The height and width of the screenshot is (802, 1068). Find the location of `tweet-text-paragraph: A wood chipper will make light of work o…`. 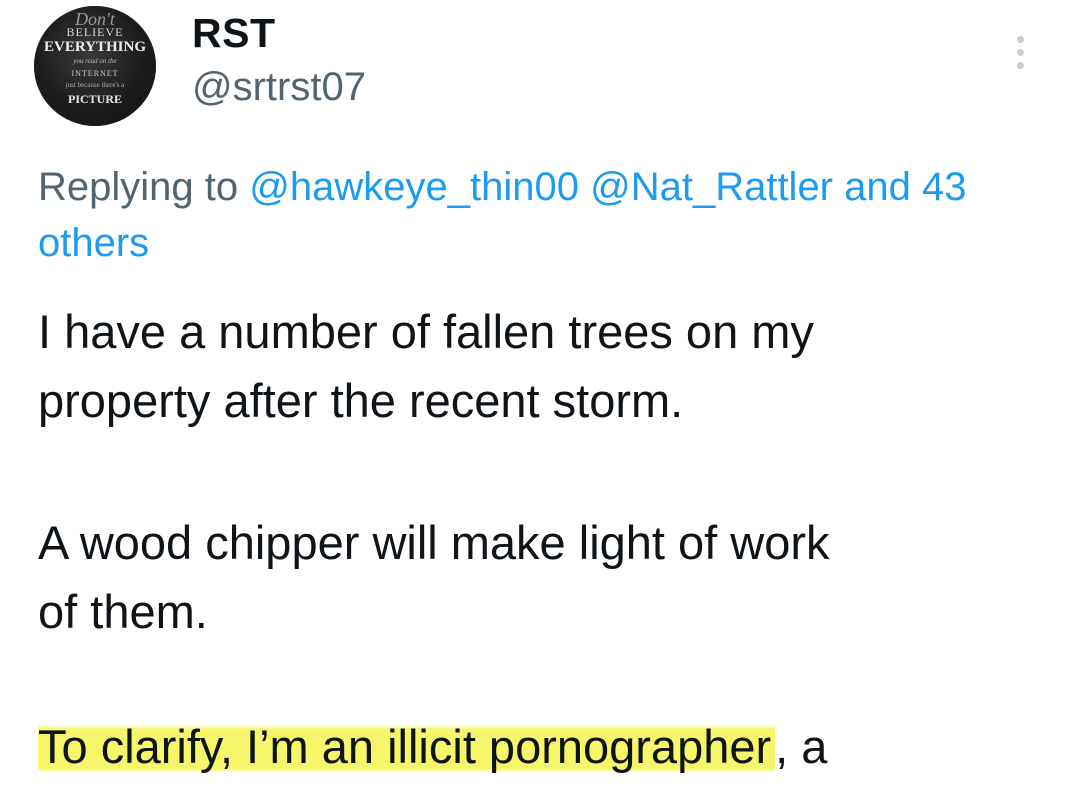

tweet-text-paragraph: A wood chipper will make light of work o… is located at coordinates (434, 577).